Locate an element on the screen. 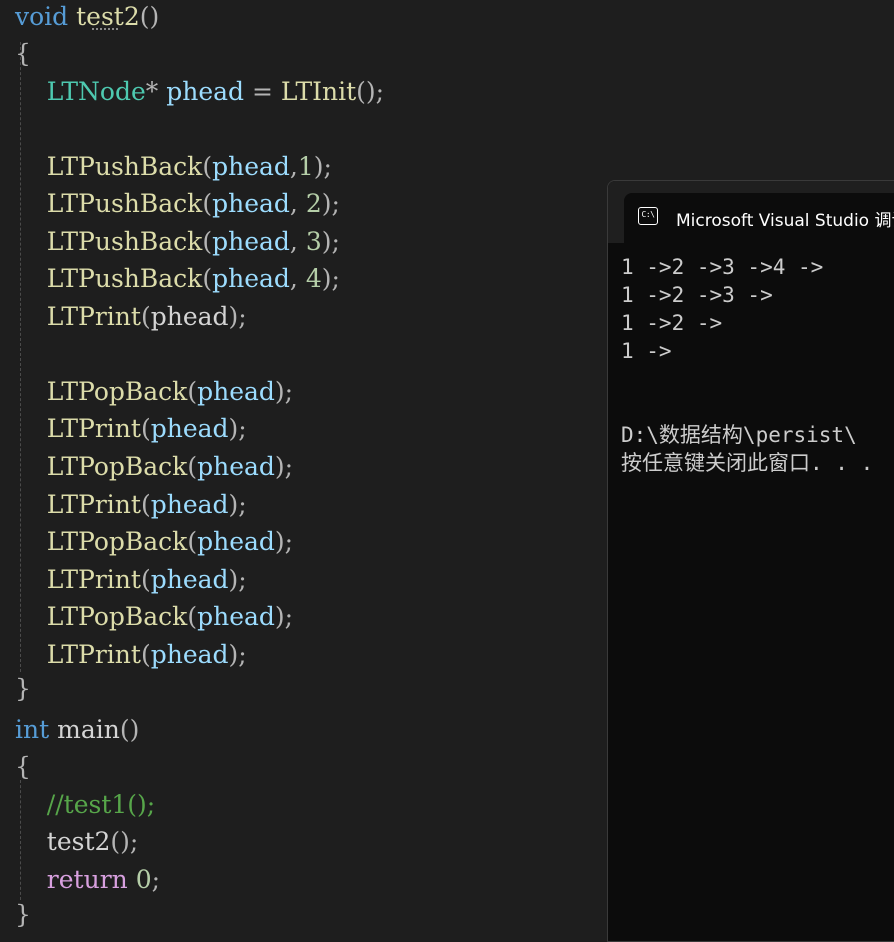  console-title: Microsoft Visual Studio 调试控制台 is located at coordinates (785, 221).